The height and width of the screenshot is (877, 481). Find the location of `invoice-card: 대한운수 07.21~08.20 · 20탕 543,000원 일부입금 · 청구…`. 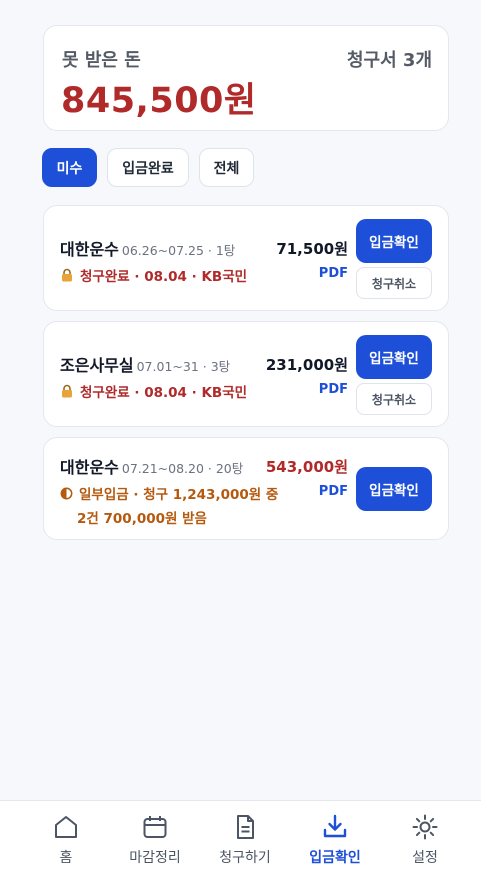

invoice-card: 대한운수 07.21~08.20 · 20탕 543,000원 일부입금 · 청구… is located at coordinates (246, 488).